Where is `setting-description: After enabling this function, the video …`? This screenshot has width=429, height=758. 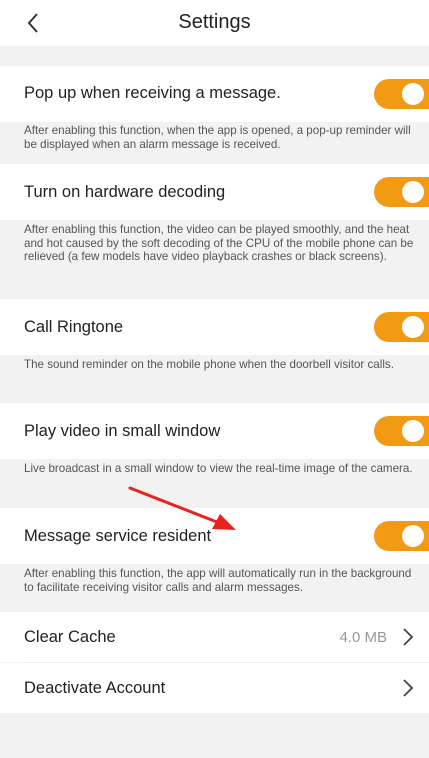 setting-description: After enabling this function, the video … is located at coordinates (214, 243).